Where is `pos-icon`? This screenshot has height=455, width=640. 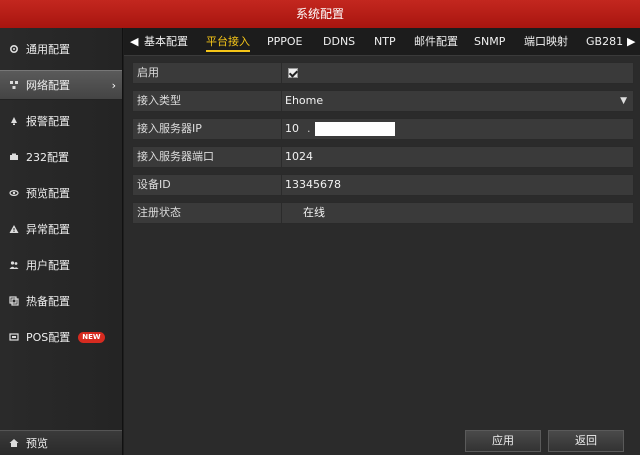 pos-icon is located at coordinates (14, 337).